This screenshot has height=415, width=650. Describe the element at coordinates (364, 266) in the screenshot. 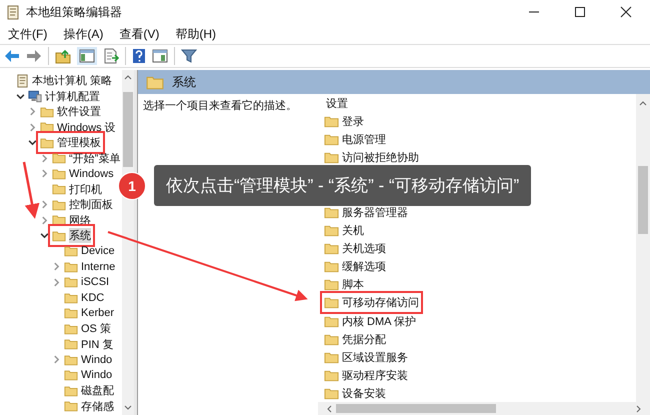

I see `setting-item: 缓解选项` at that location.